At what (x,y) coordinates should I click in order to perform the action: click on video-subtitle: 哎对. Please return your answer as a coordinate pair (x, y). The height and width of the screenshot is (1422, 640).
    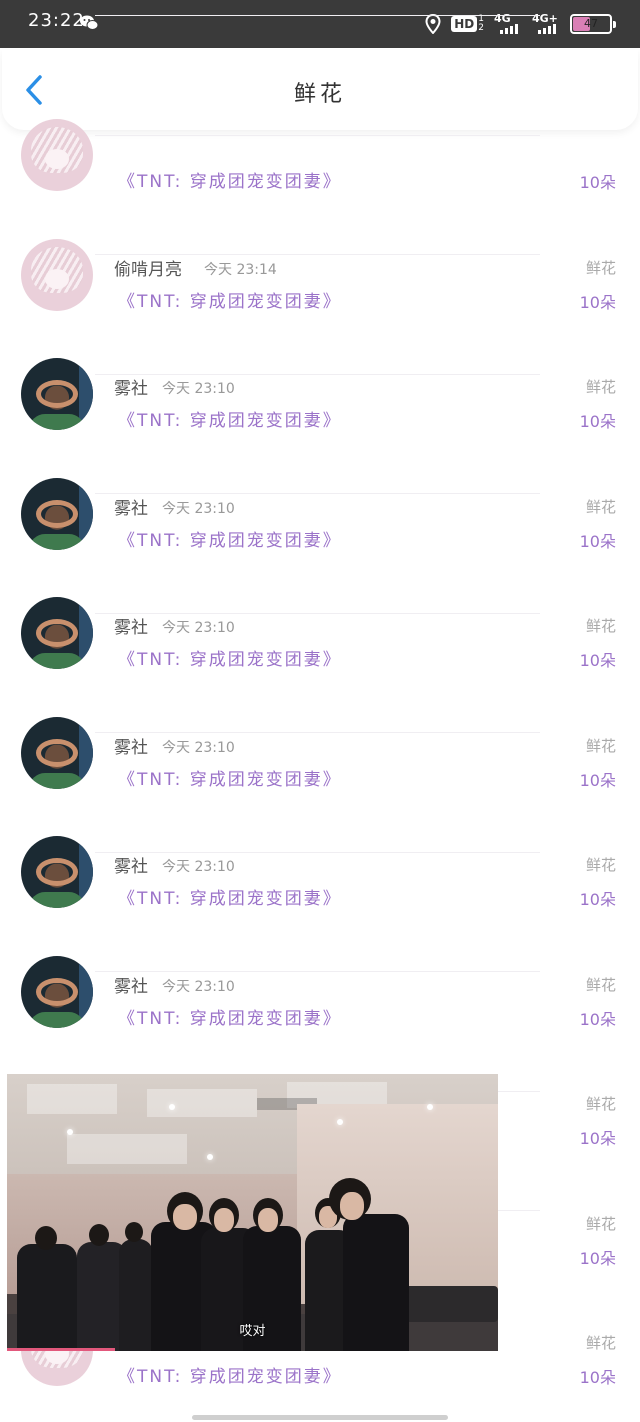
    Looking at the image, I should click on (252, 1331).